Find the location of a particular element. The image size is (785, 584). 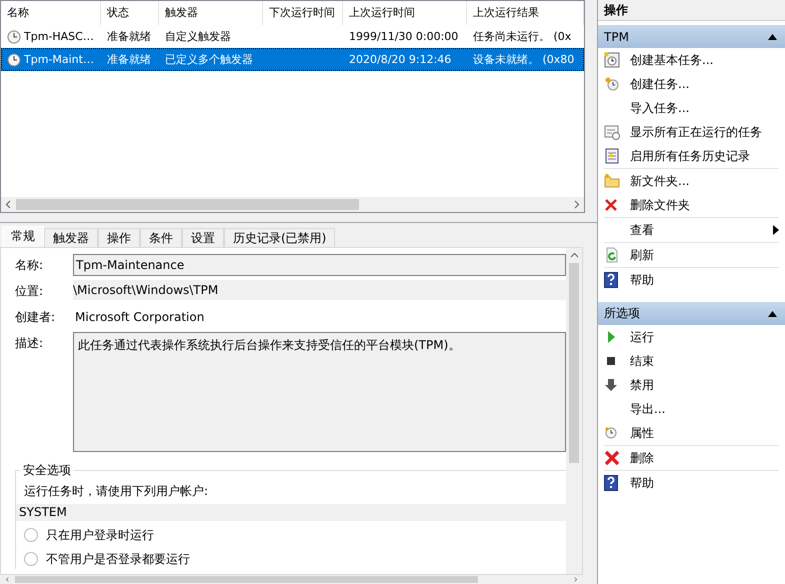

tab: 条件 is located at coordinates (161, 238).